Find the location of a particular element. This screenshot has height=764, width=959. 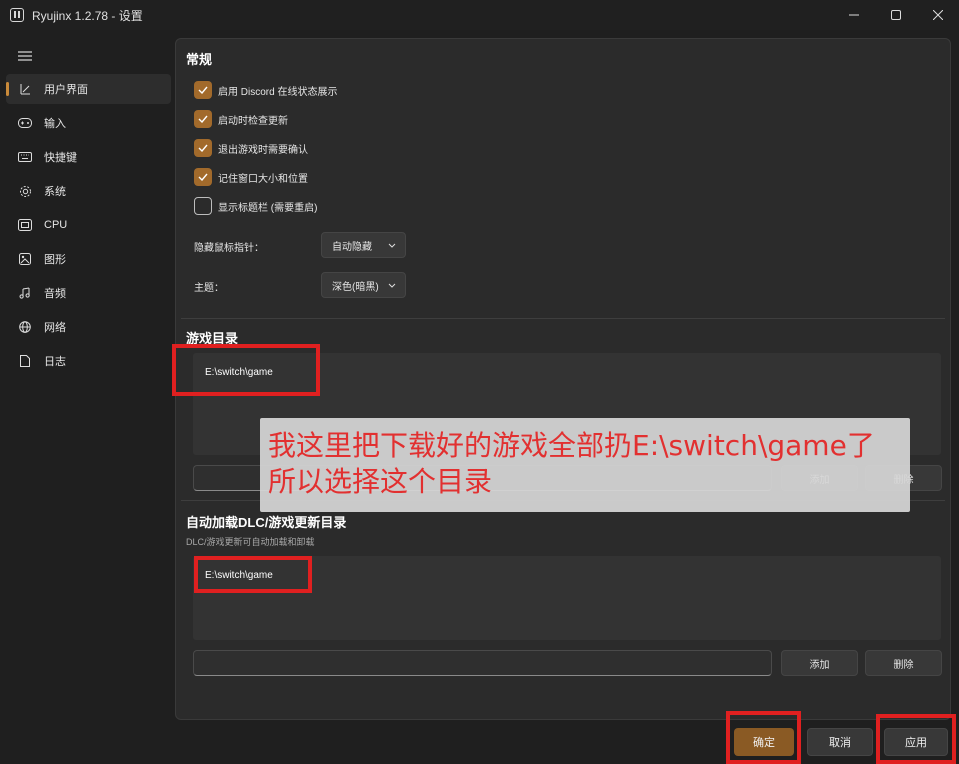

ui-icon is located at coordinates (25, 89).